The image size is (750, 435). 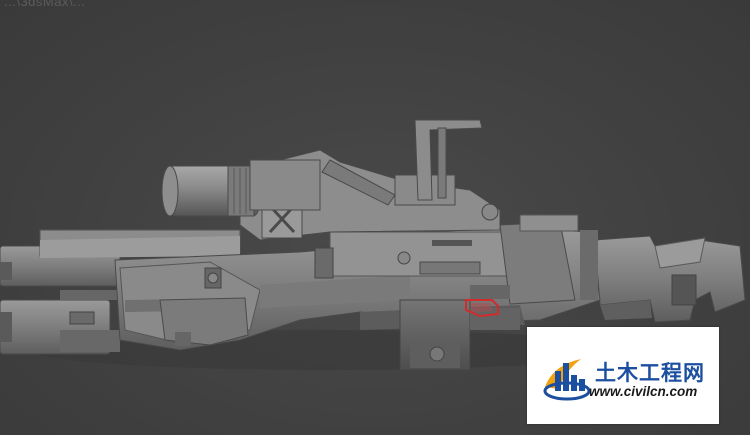 What do you see at coordinates (670, 279) in the screenshot?
I see `rifle-stock` at bounding box center [670, 279].